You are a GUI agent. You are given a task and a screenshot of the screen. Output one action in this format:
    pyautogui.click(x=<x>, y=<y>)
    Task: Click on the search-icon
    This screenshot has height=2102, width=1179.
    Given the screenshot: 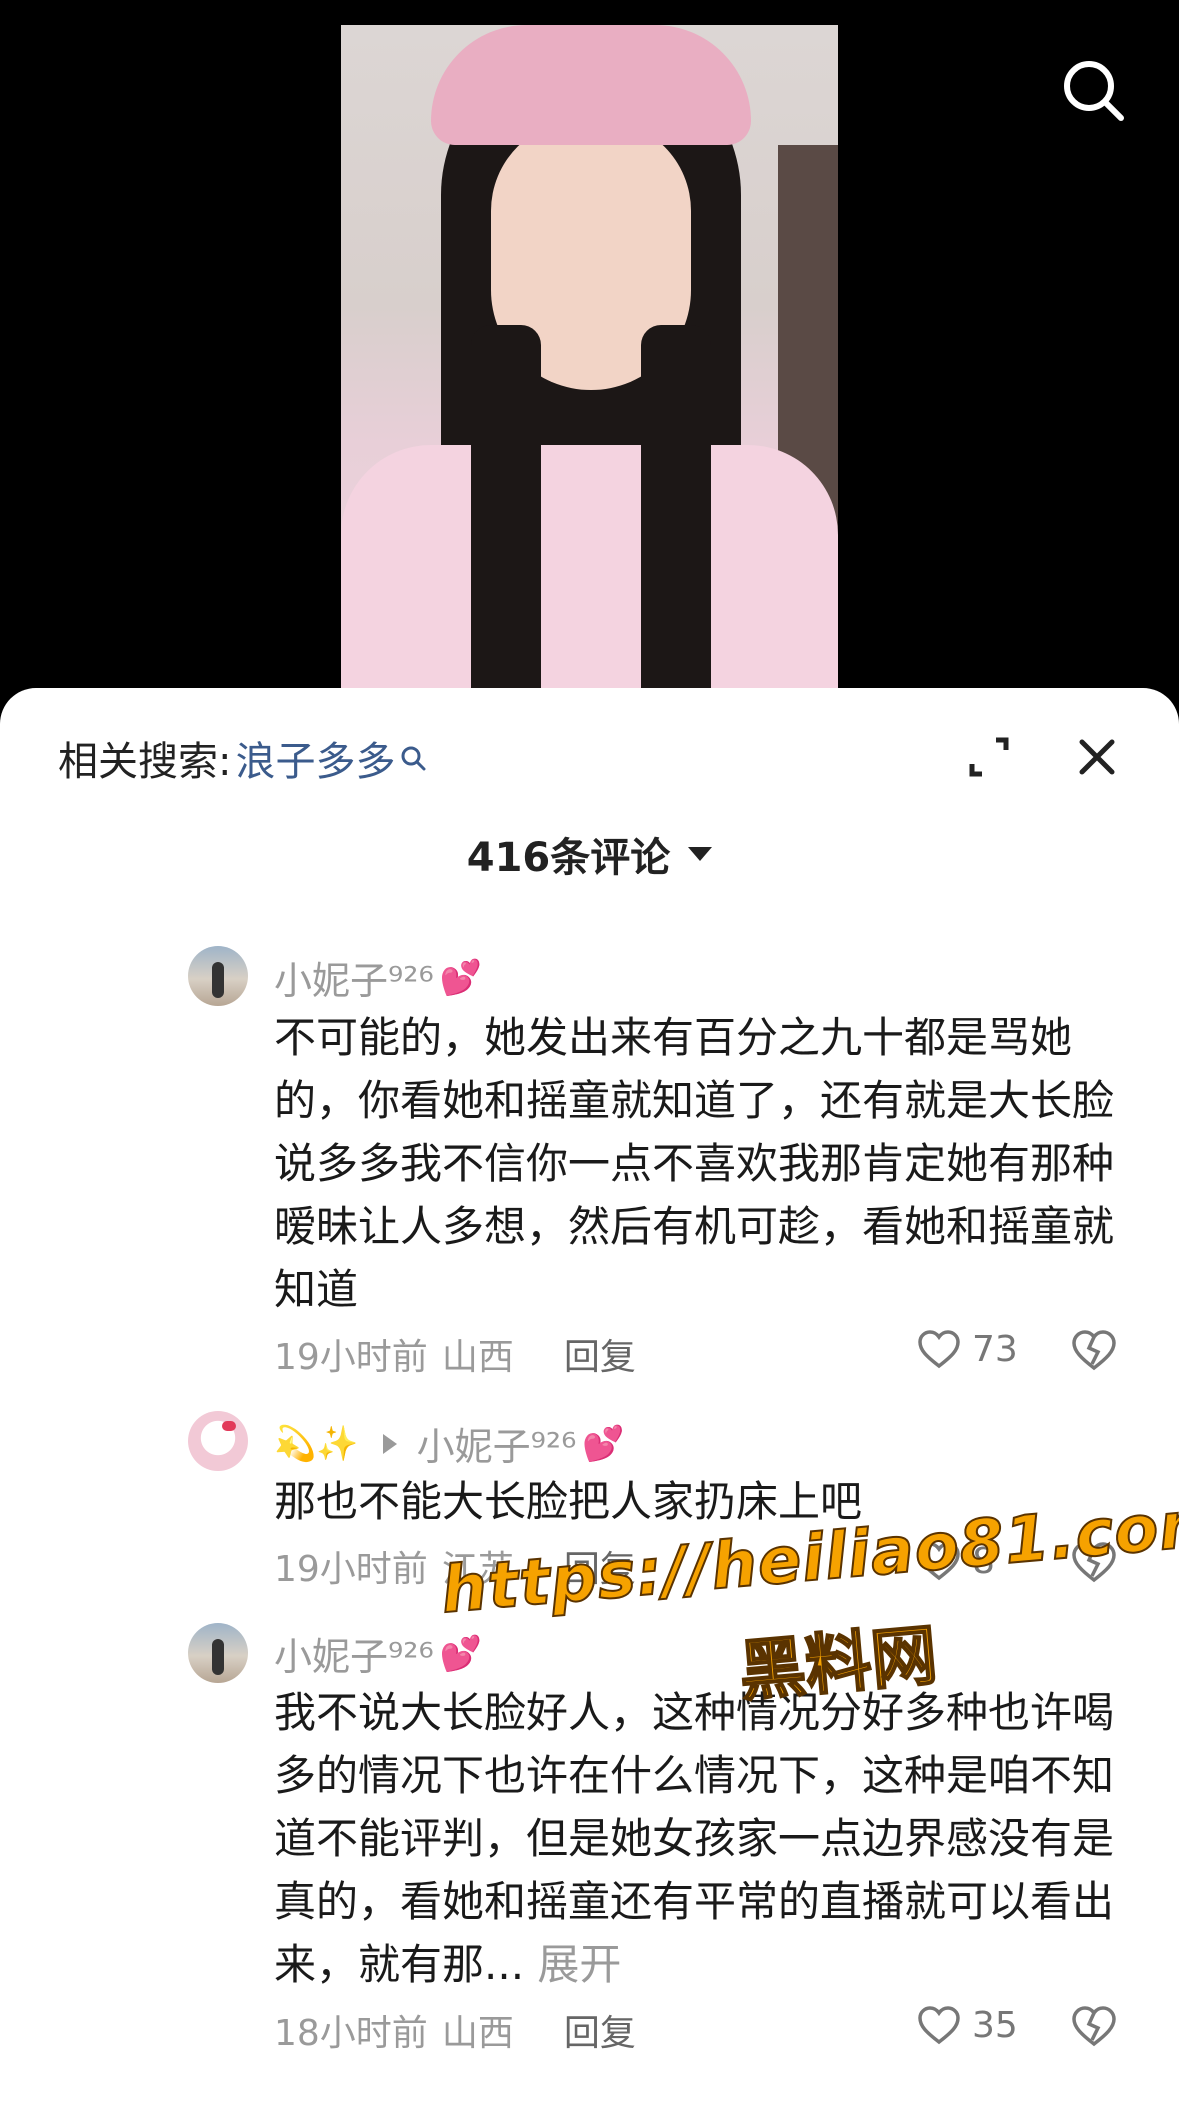 What is the action you would take?
    pyautogui.click(x=1094, y=91)
    